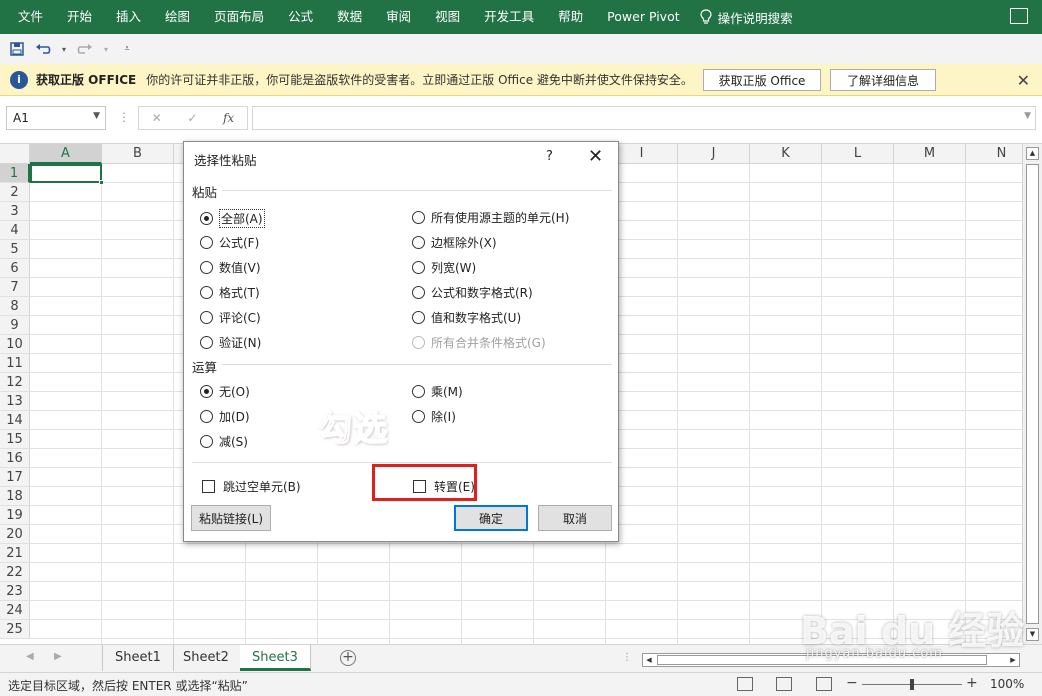 The width and height of the screenshot is (1042, 696). What do you see at coordinates (275, 658) in the screenshot?
I see `tab-sheet3: Sheet3` at bounding box center [275, 658].